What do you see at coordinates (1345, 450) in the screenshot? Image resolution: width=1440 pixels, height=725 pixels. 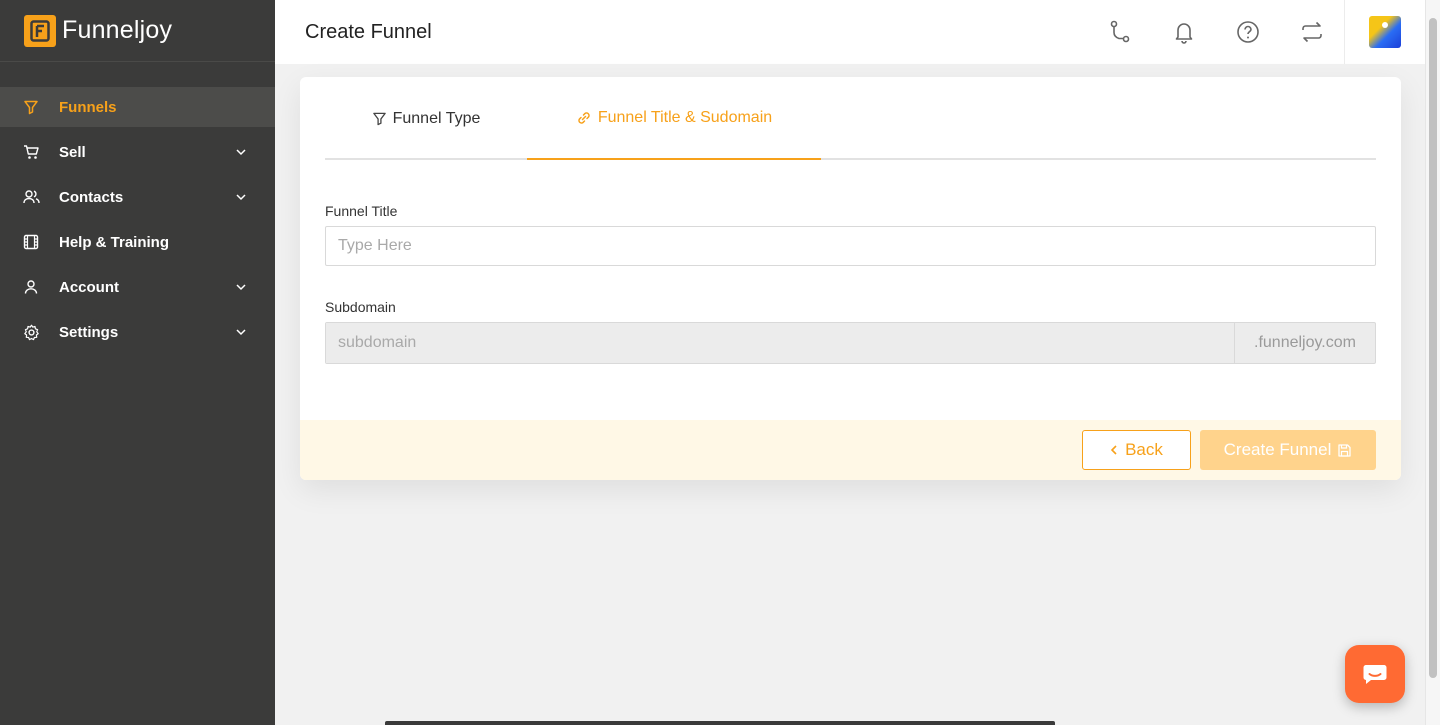 I see `save-icon` at bounding box center [1345, 450].